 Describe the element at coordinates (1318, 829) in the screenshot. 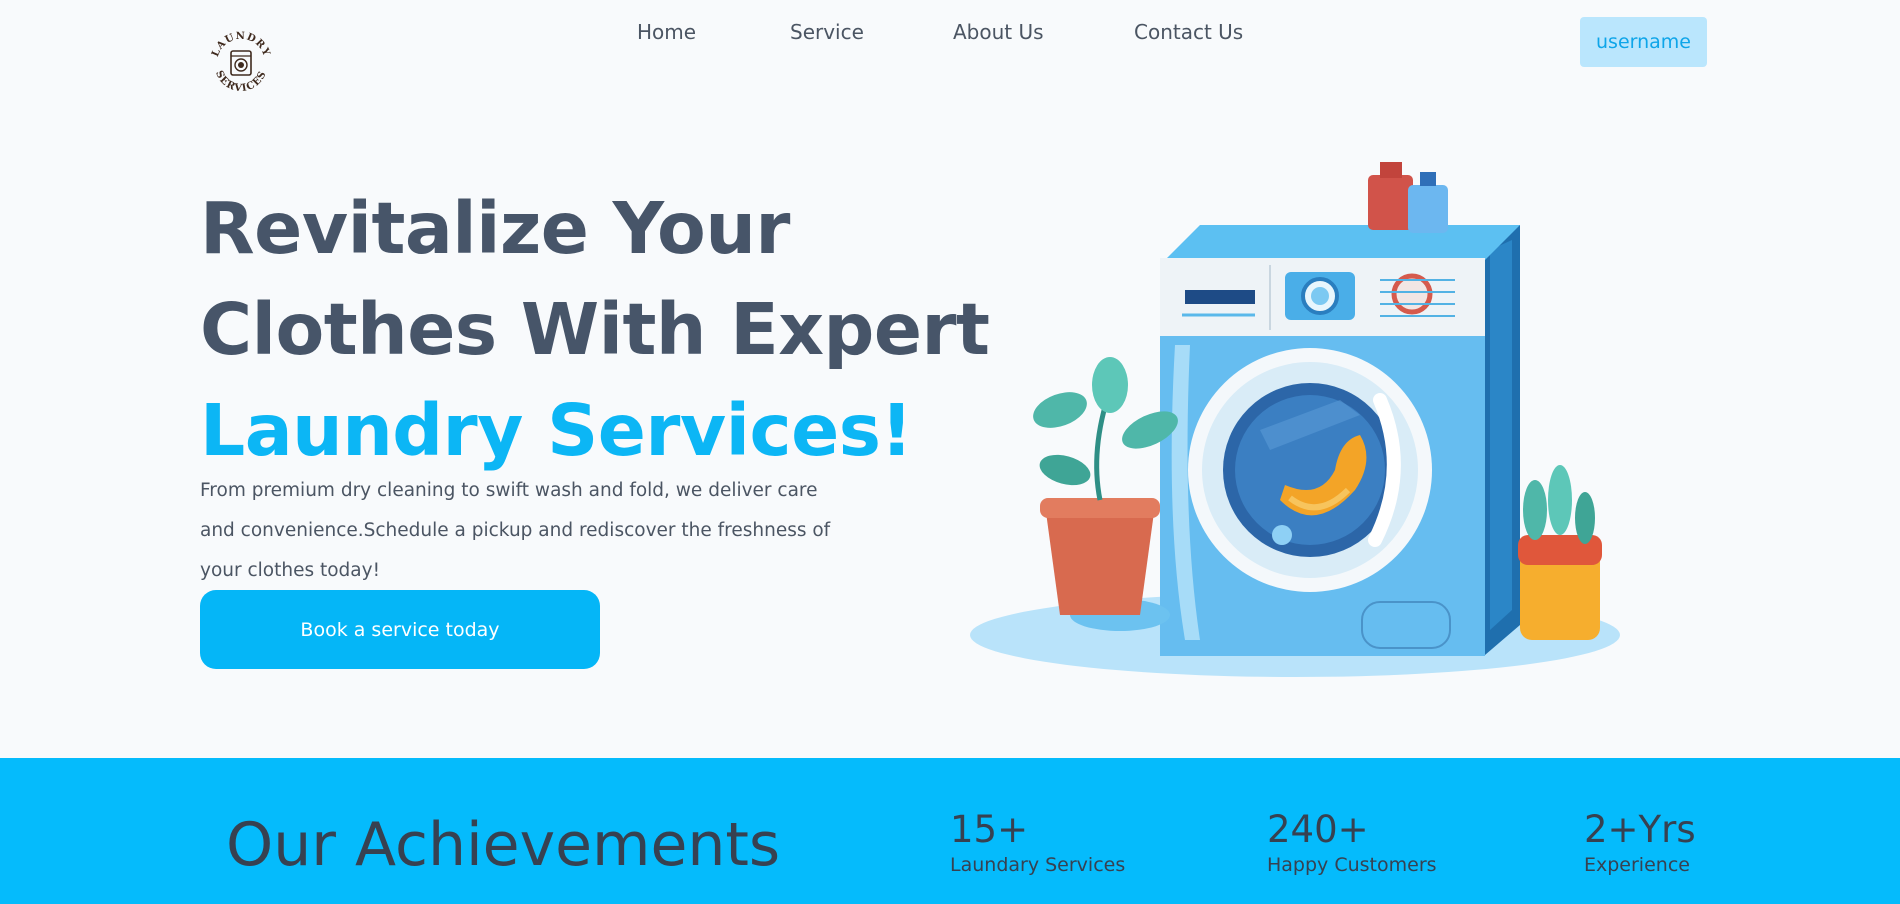

I see `stat-value: 240+` at that location.